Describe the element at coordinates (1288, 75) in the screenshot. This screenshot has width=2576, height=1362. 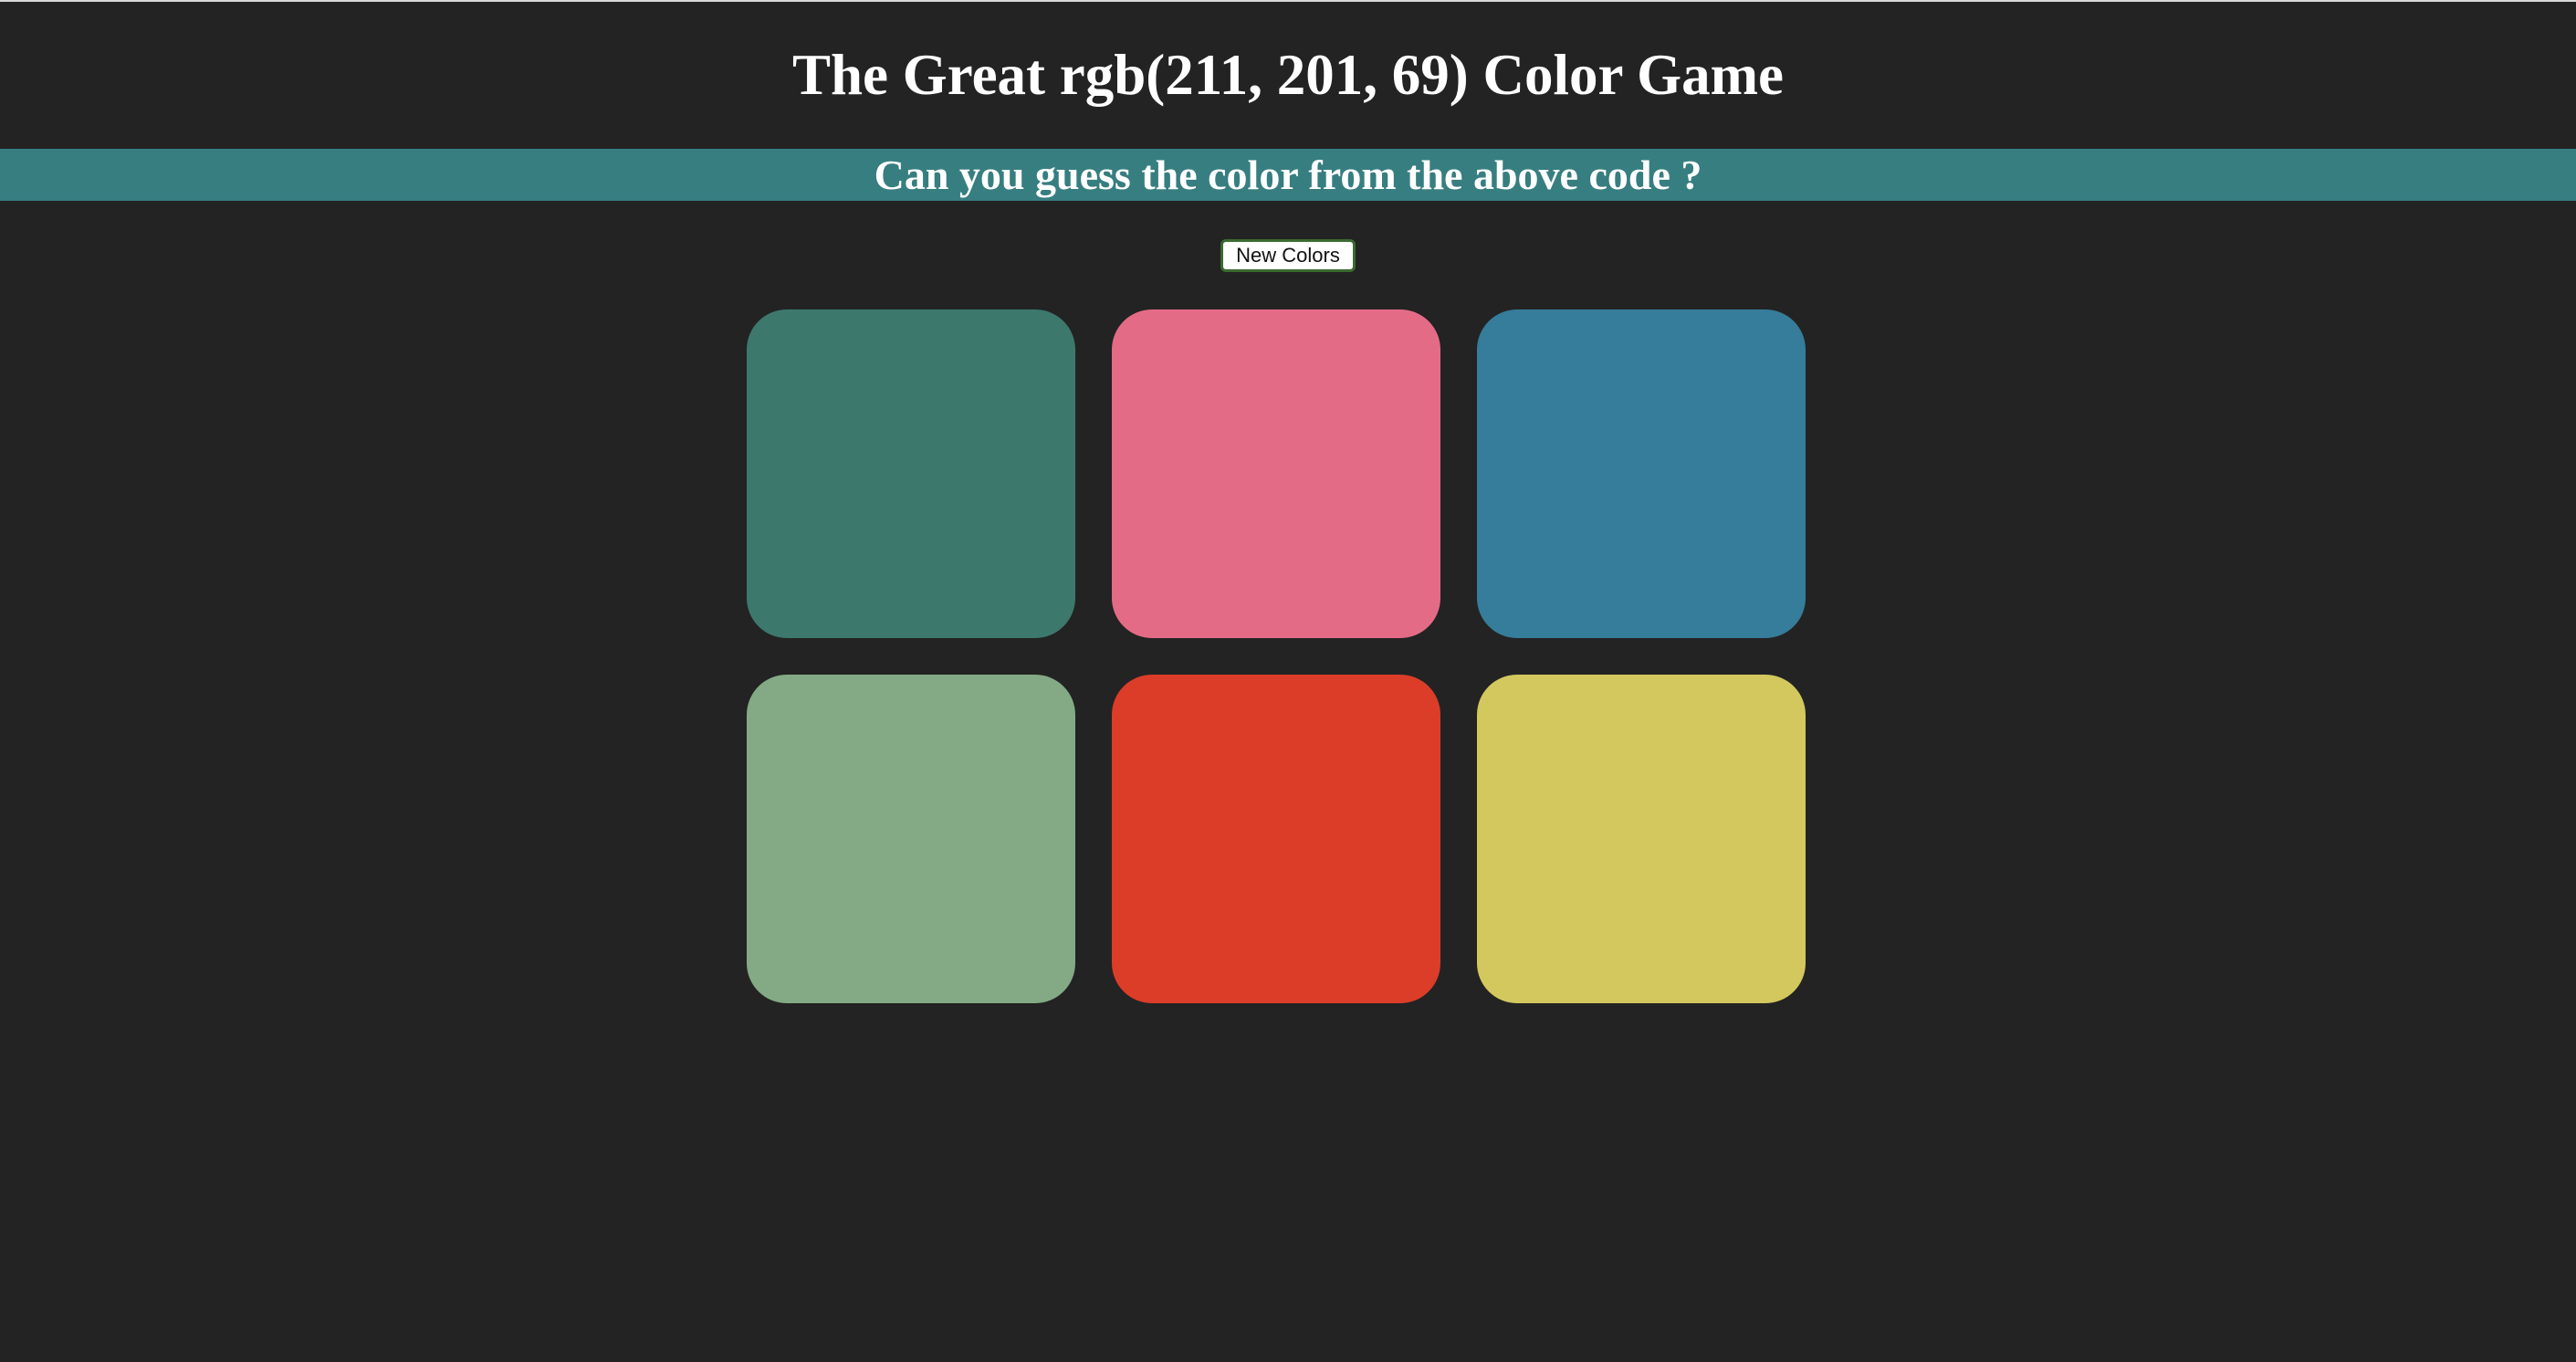
I see `page-title: The Great rgb(211, 201, 69) Color Game` at that location.